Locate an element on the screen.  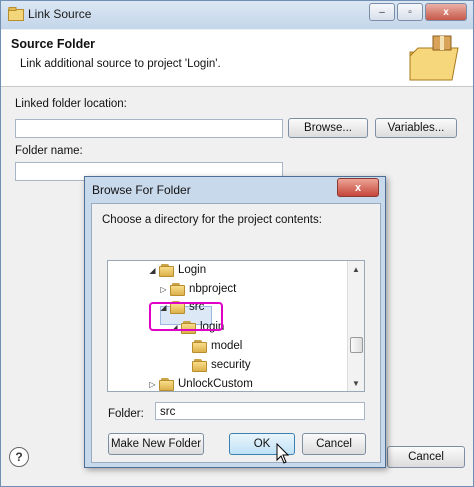
tree-node-label: UnlockCustom is located at coordinates (215, 384).